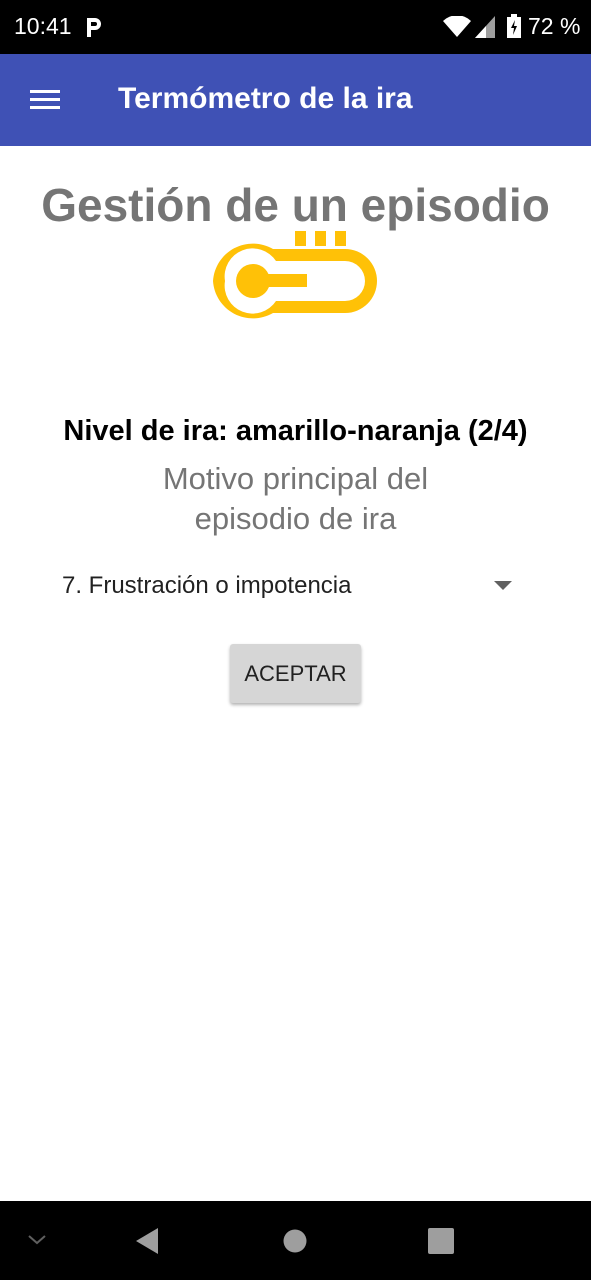 The height and width of the screenshot is (1280, 591). Describe the element at coordinates (295, 205) in the screenshot. I see `page-title: Gestión de un episodio` at that location.